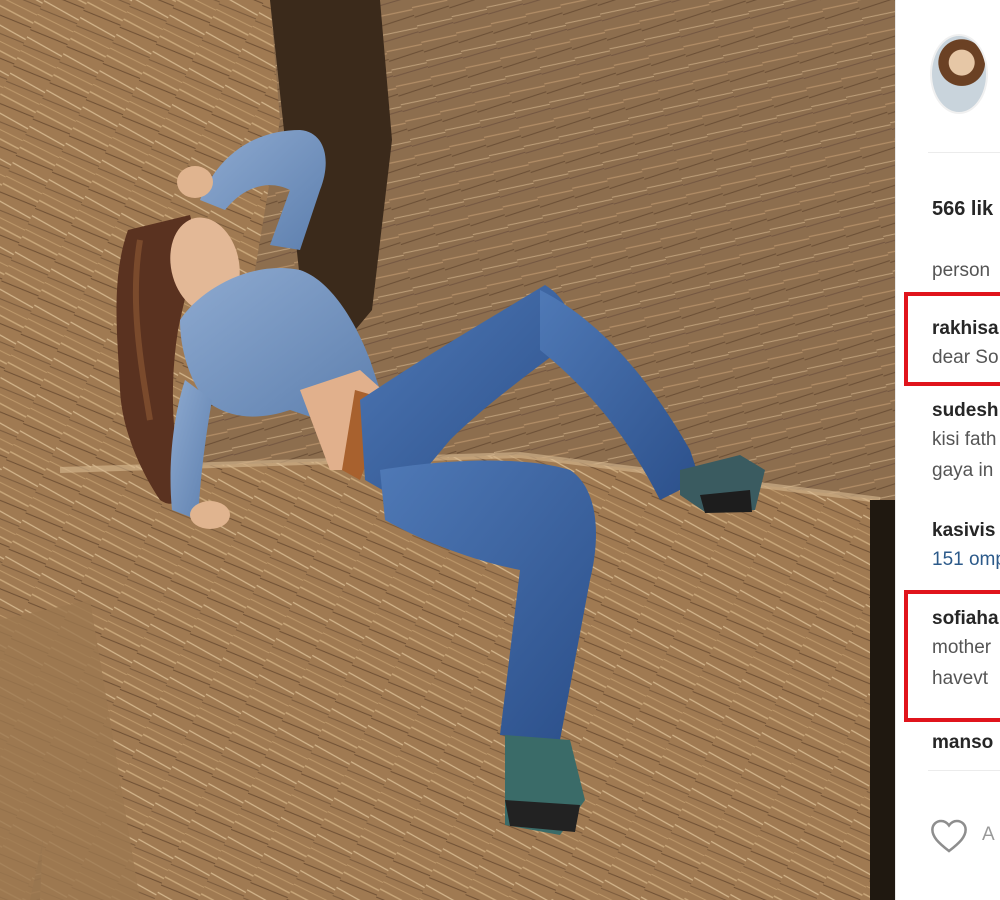 The image size is (1000, 900). What do you see at coordinates (962, 209) in the screenshot?
I see `likes-count: 566 lik` at bounding box center [962, 209].